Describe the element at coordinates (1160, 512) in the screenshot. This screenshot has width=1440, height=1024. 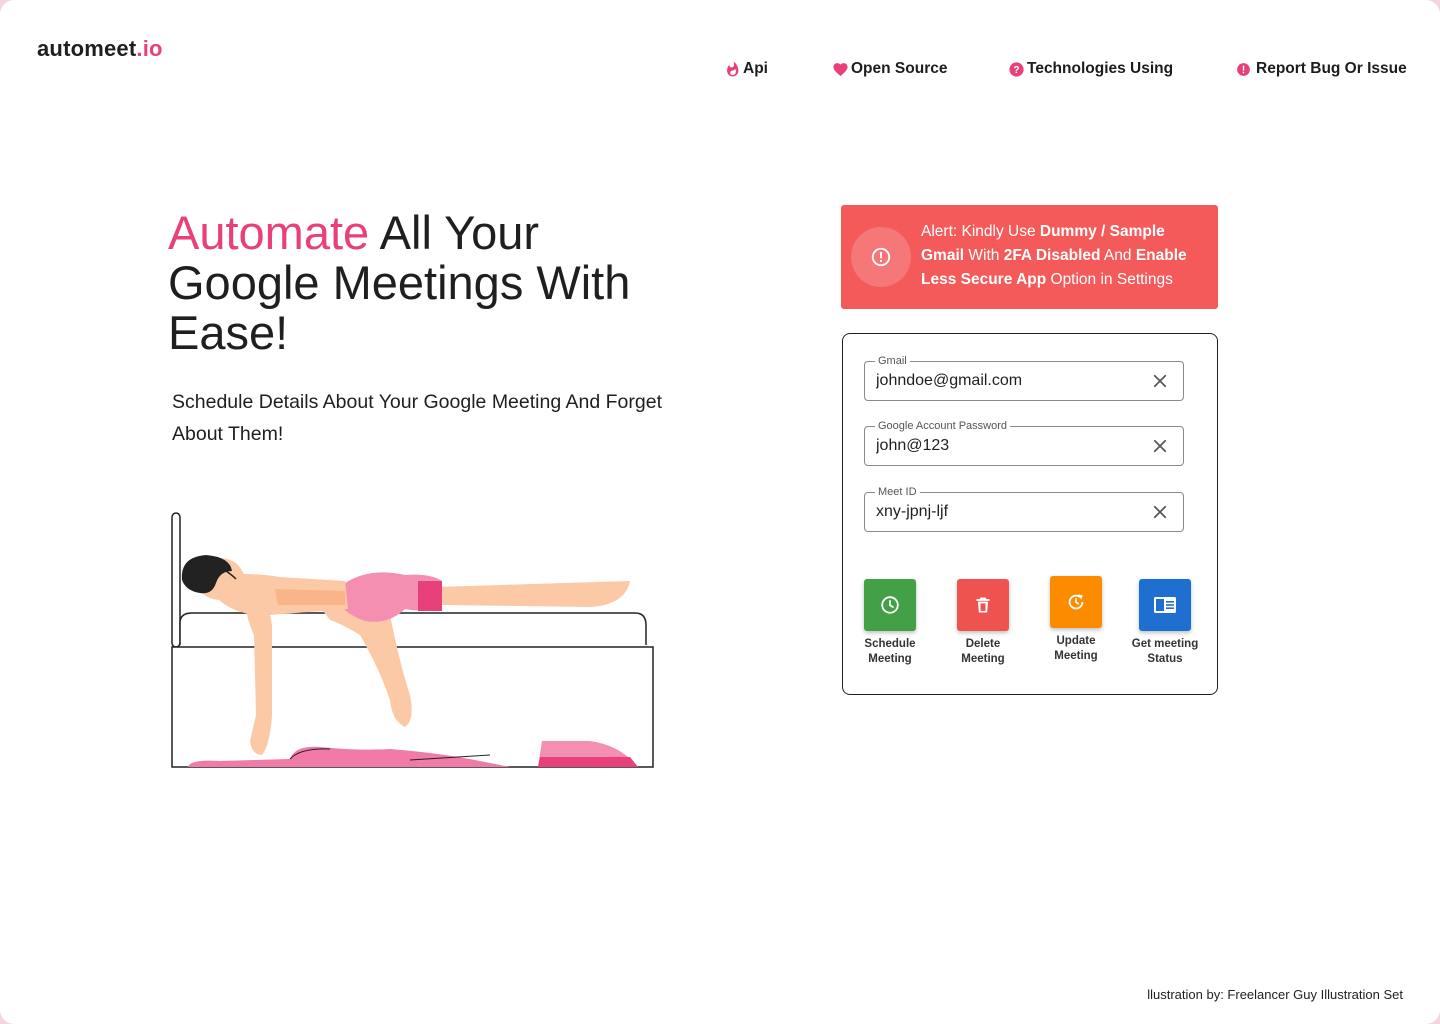
I see `clear-meet-id-icon` at that location.